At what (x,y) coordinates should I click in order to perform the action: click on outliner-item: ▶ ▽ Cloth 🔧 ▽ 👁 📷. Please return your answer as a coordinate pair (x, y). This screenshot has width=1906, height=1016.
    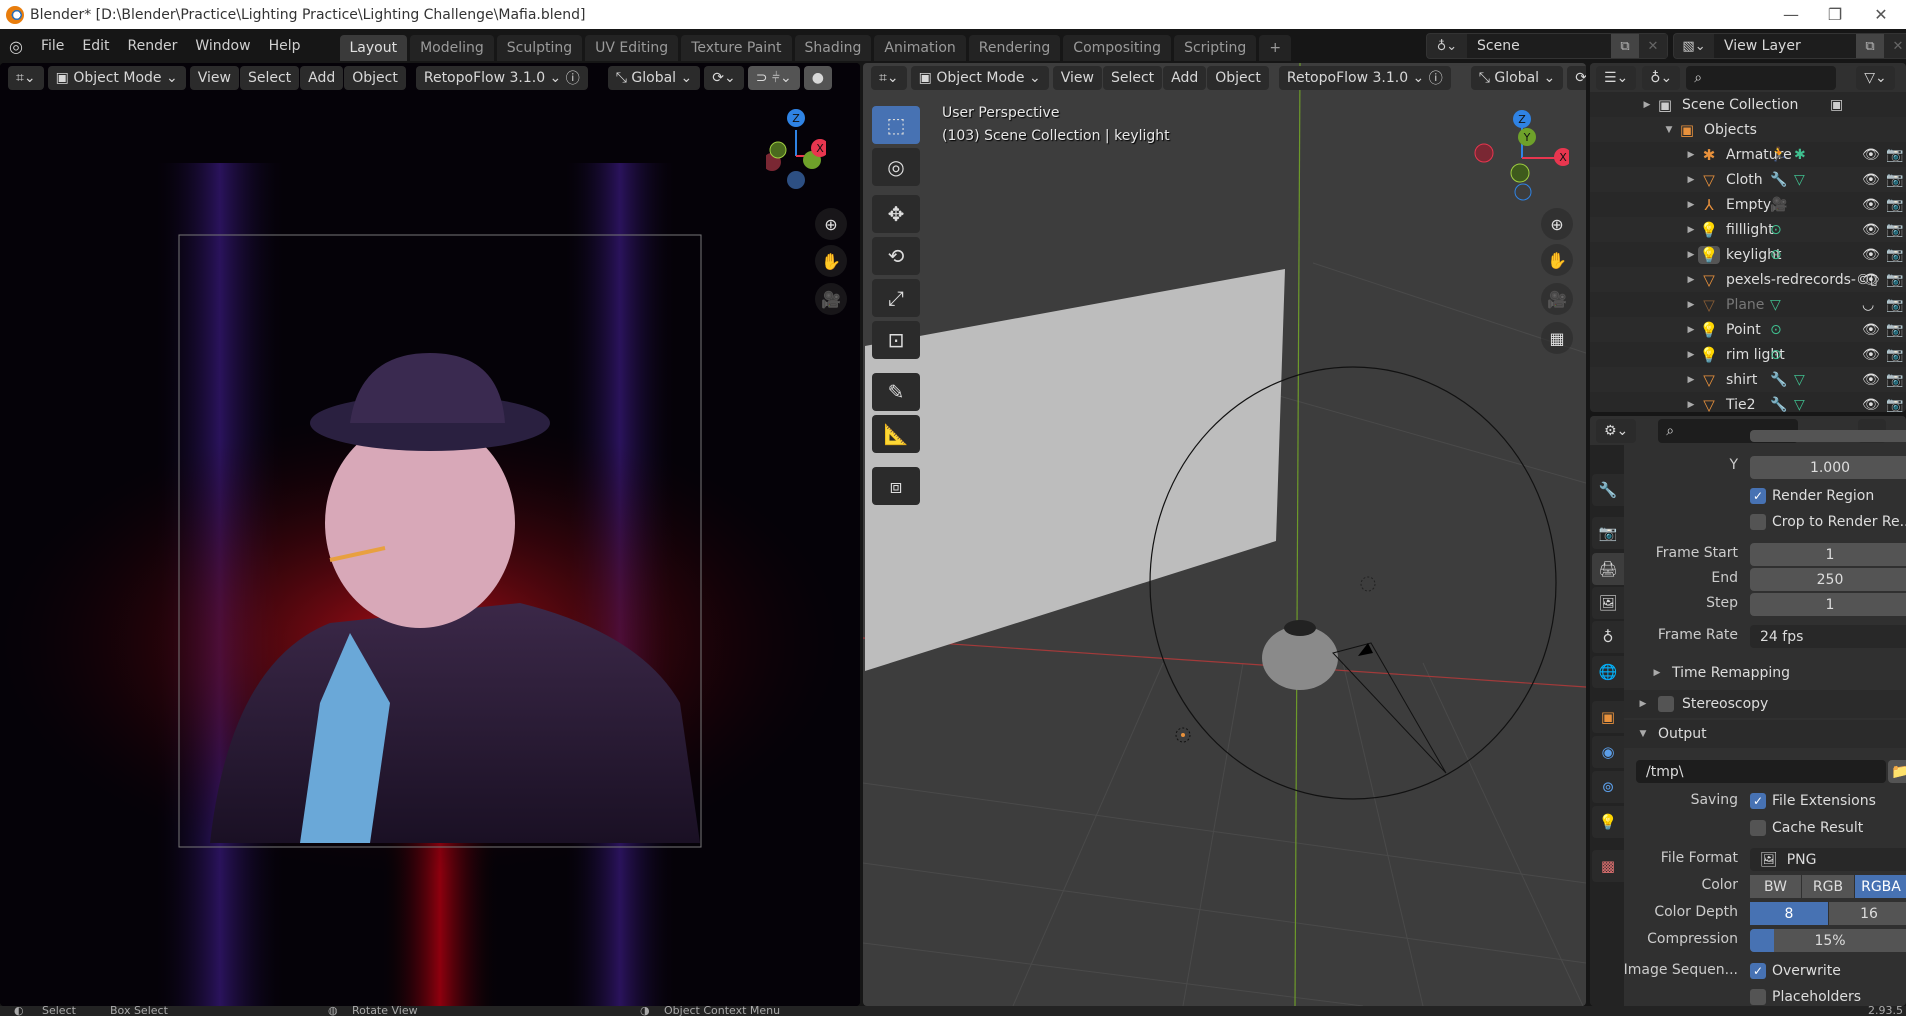
    Looking at the image, I should click on (1748, 179).